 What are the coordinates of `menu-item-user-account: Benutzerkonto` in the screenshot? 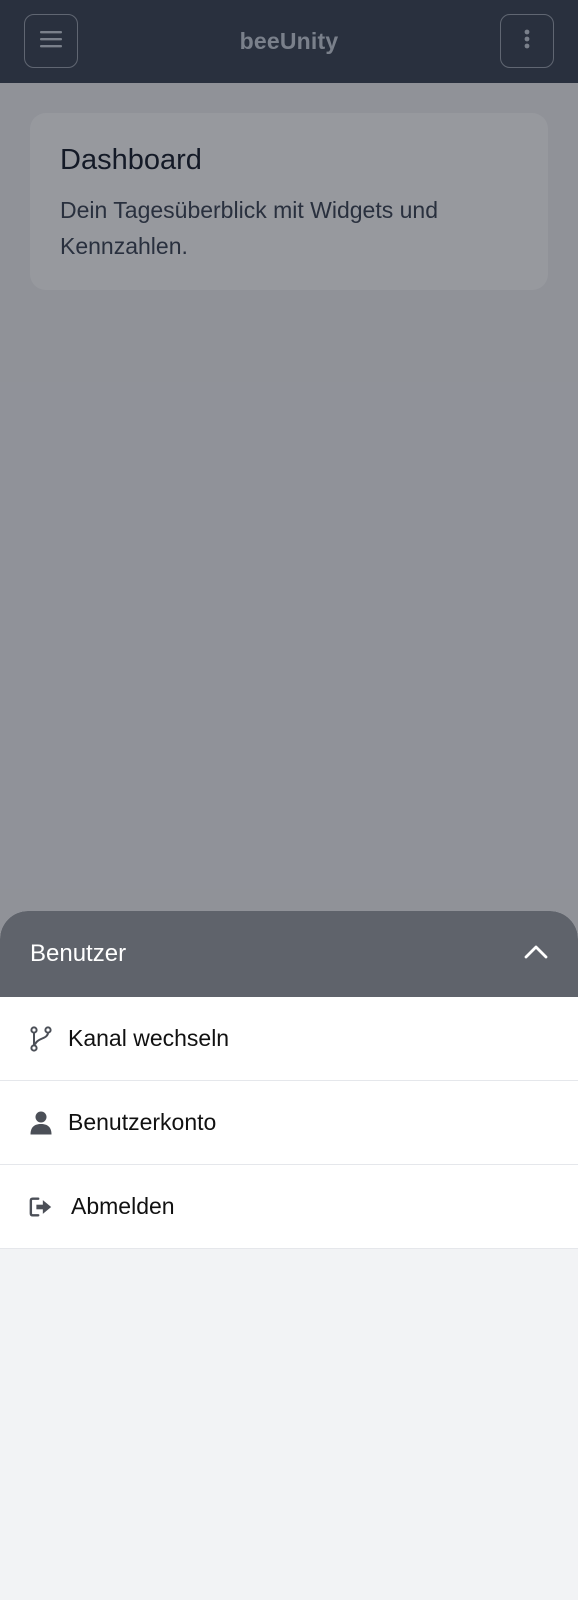 It's located at (289, 1123).